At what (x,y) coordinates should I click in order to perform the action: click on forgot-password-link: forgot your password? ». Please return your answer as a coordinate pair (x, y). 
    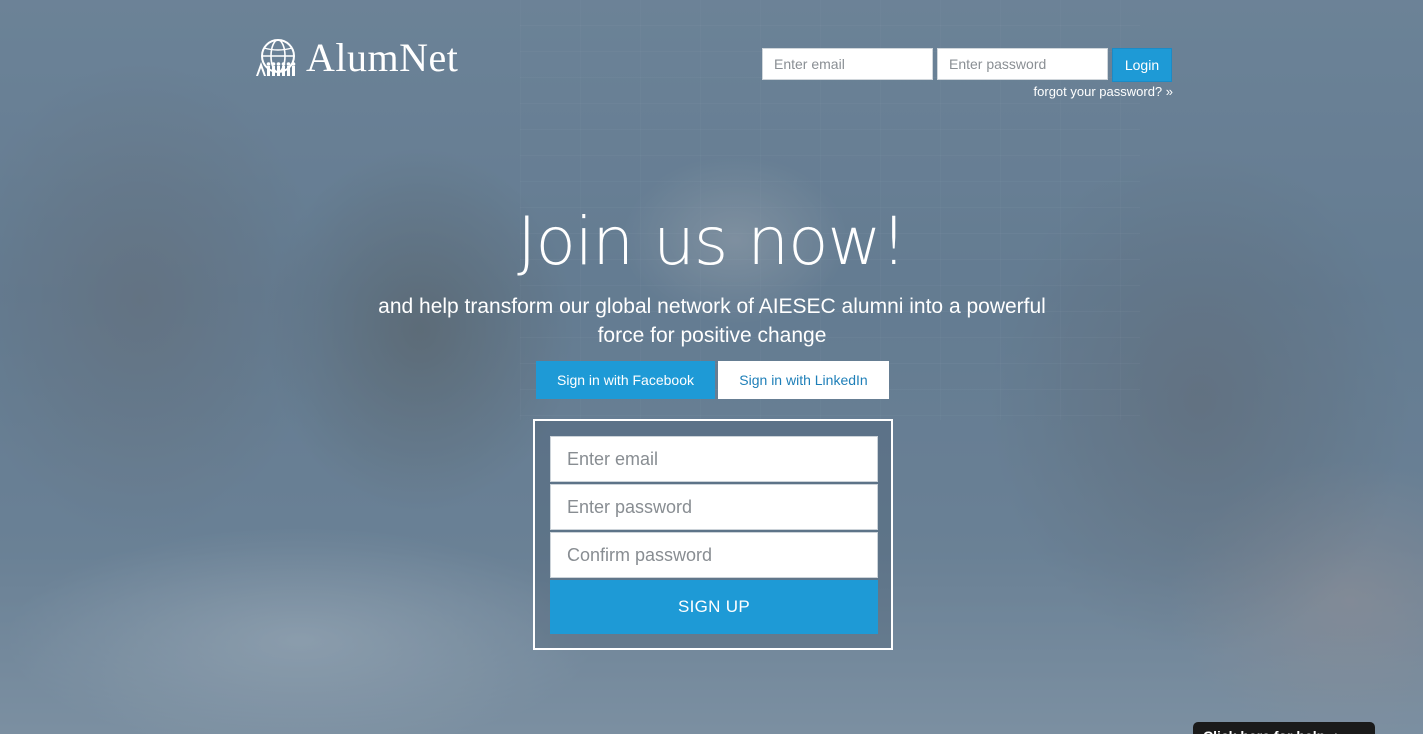
    Looking at the image, I should click on (1103, 91).